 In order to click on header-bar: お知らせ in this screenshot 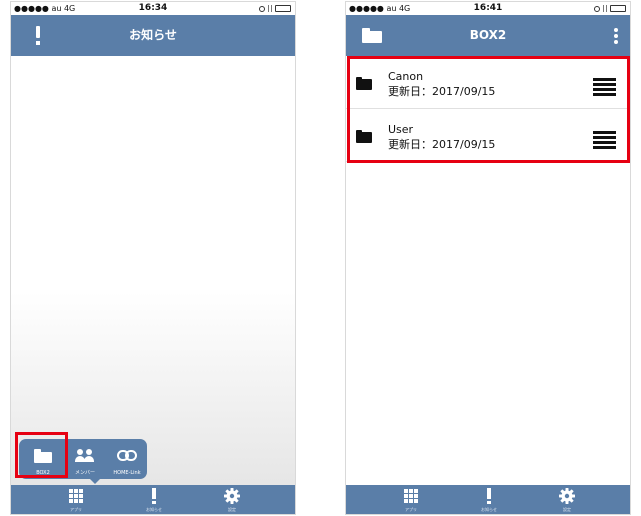, I will do `click(153, 35)`.